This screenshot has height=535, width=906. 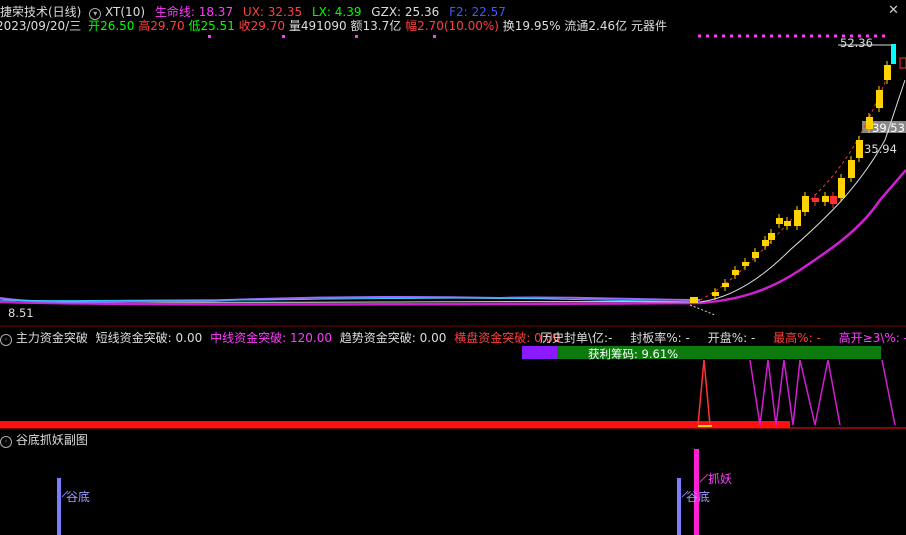 I want to click on candles, so click(x=809, y=172).